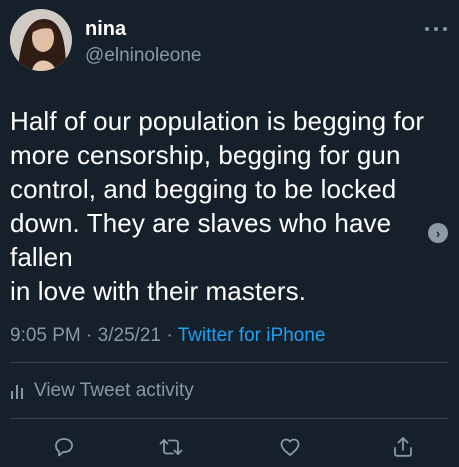  What do you see at coordinates (45, 335) in the screenshot?
I see `tweet-time: 9:05 PM` at bounding box center [45, 335].